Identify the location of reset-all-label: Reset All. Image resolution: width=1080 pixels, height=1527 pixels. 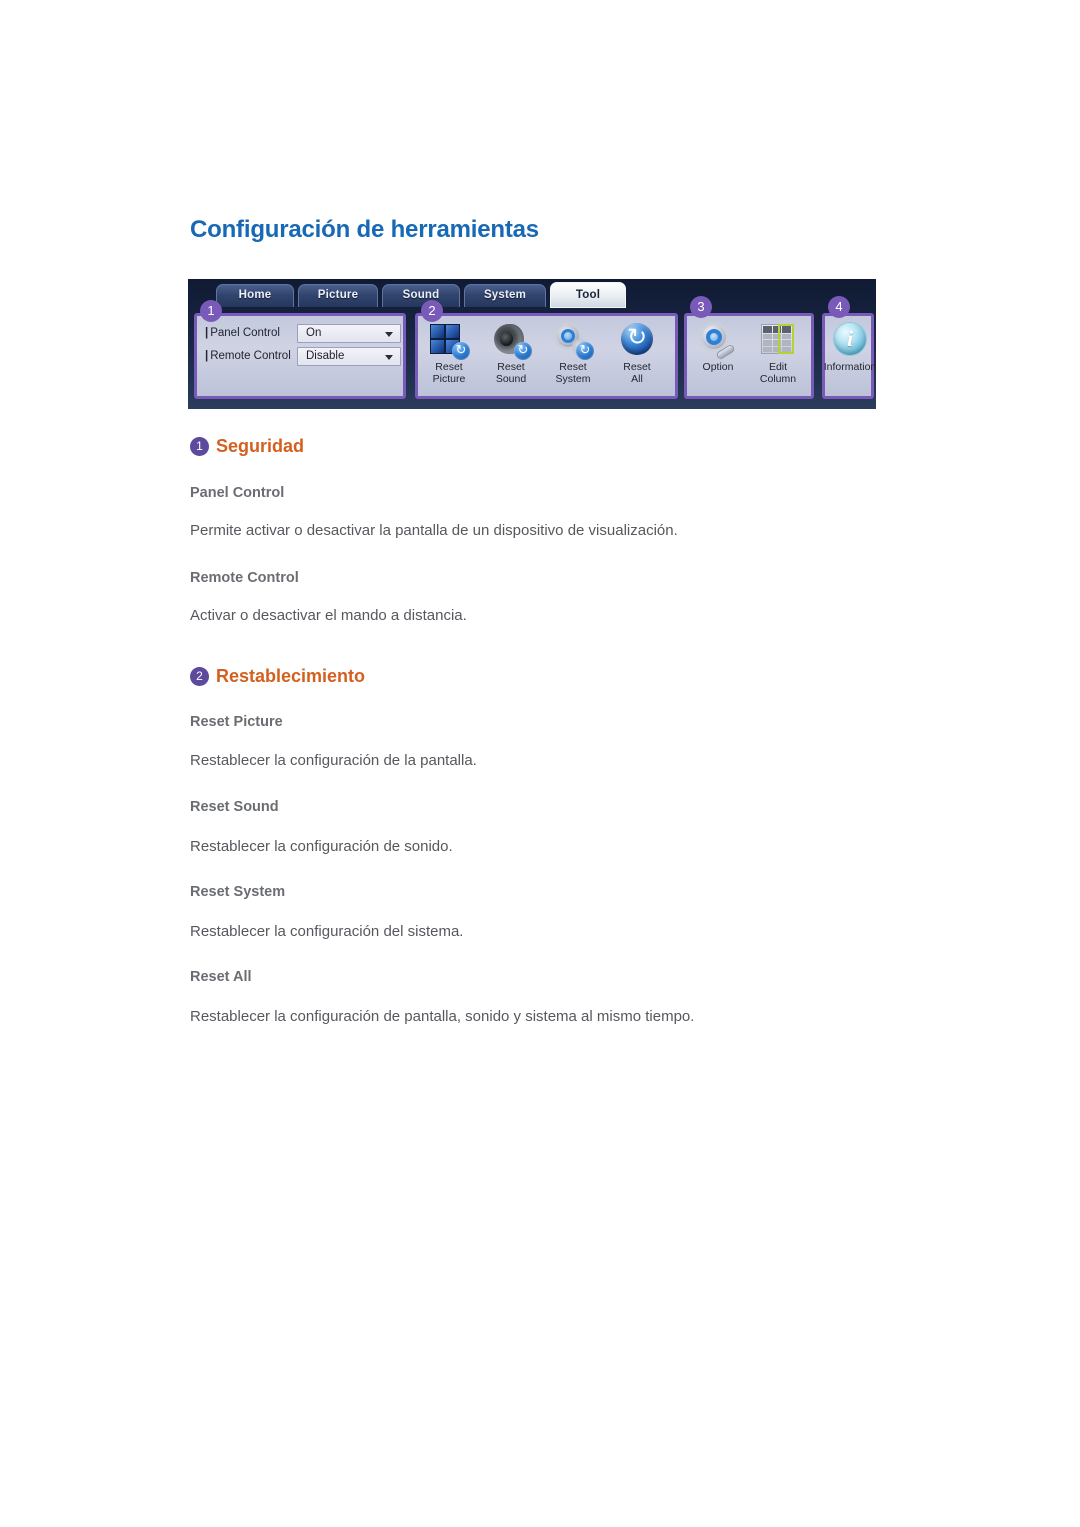
(637, 373).